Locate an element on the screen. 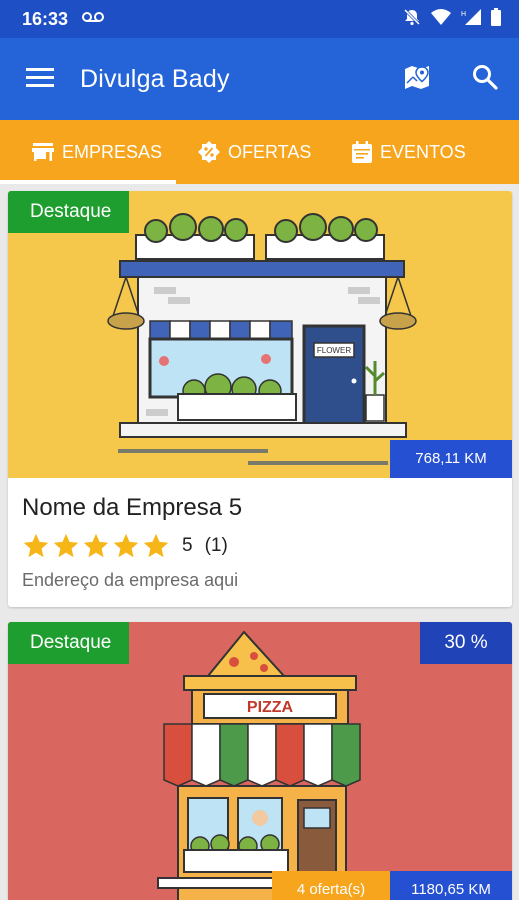  tab-bar: EMPRESAS OFERTAS EVENTOS is located at coordinates (259, 152).